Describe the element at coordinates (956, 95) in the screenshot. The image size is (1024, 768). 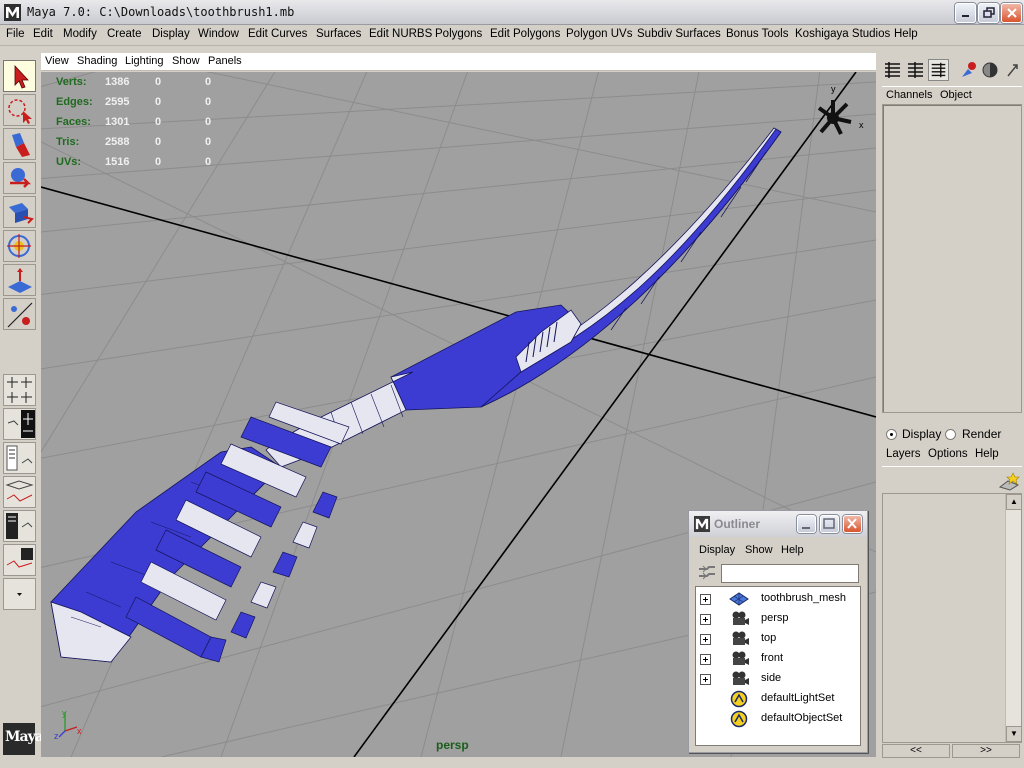
I see `channels-menu-object: Object` at that location.